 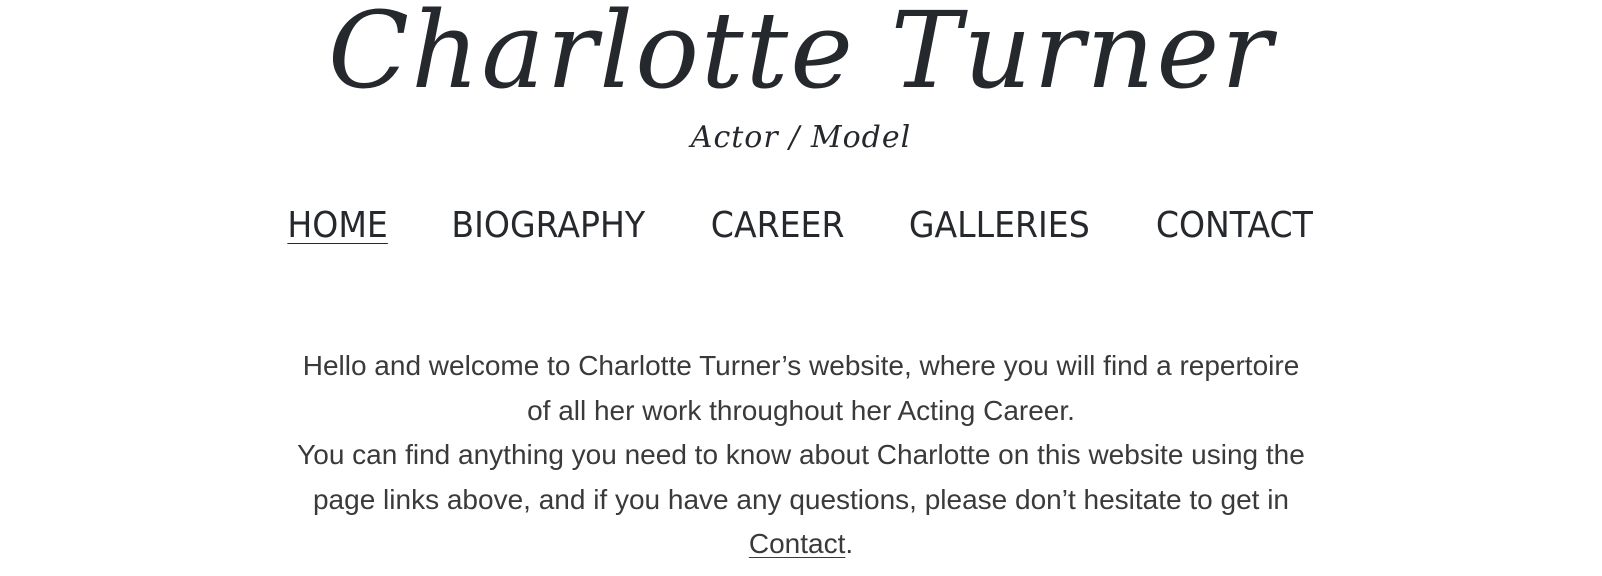 What do you see at coordinates (999, 226) in the screenshot?
I see `nav-link-galleries: GALLERIES` at bounding box center [999, 226].